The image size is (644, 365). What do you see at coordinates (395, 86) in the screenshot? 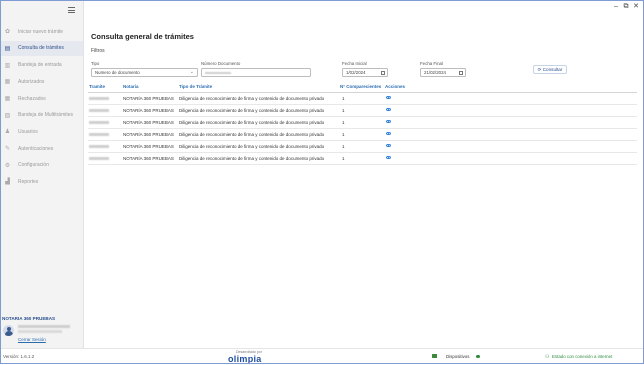
I see `header-acciones: Acciones` at bounding box center [395, 86].